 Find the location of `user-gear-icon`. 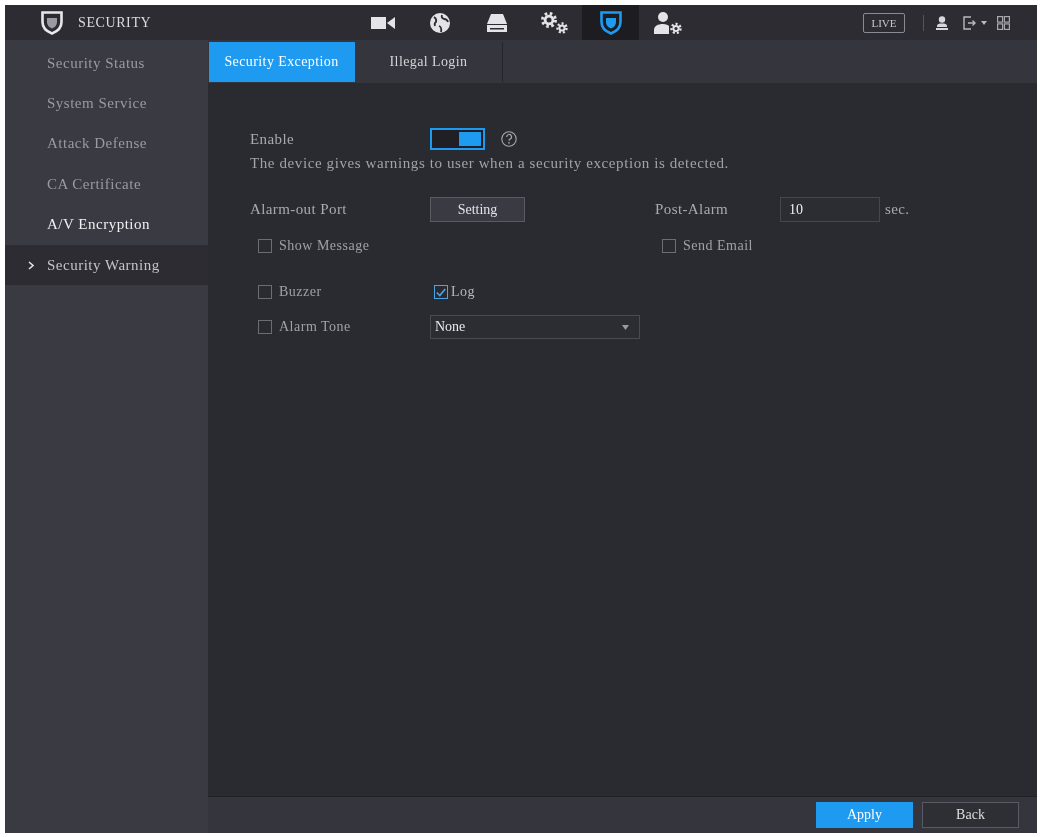

user-gear-icon is located at coordinates (667, 22).